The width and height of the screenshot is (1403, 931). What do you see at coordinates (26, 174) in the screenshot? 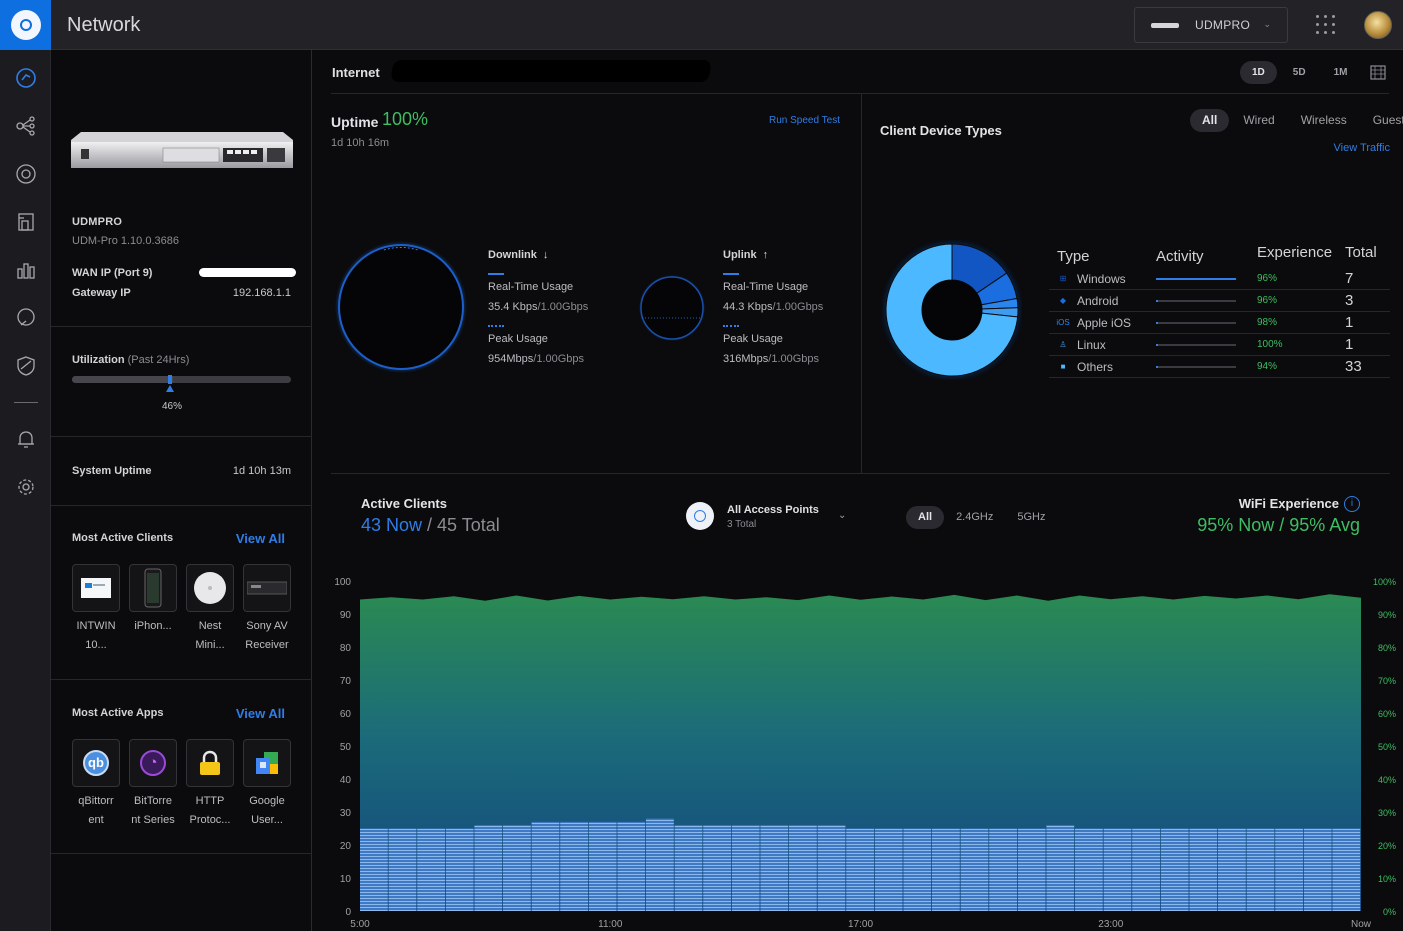
I see `devices-icon` at bounding box center [26, 174].